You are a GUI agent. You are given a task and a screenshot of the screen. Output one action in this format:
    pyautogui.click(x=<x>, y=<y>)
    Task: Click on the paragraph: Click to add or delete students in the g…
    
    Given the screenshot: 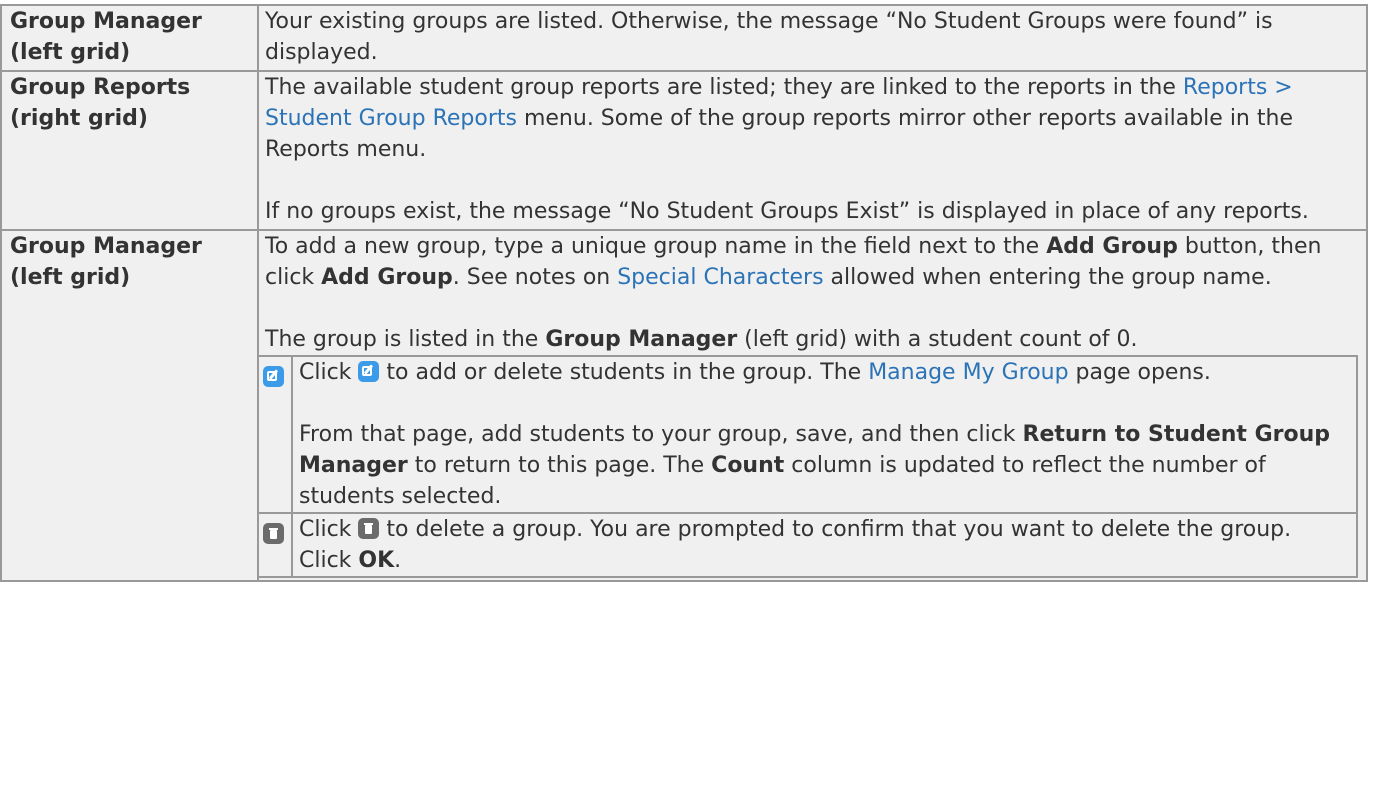 What is the action you would take?
    pyautogui.click(x=824, y=372)
    